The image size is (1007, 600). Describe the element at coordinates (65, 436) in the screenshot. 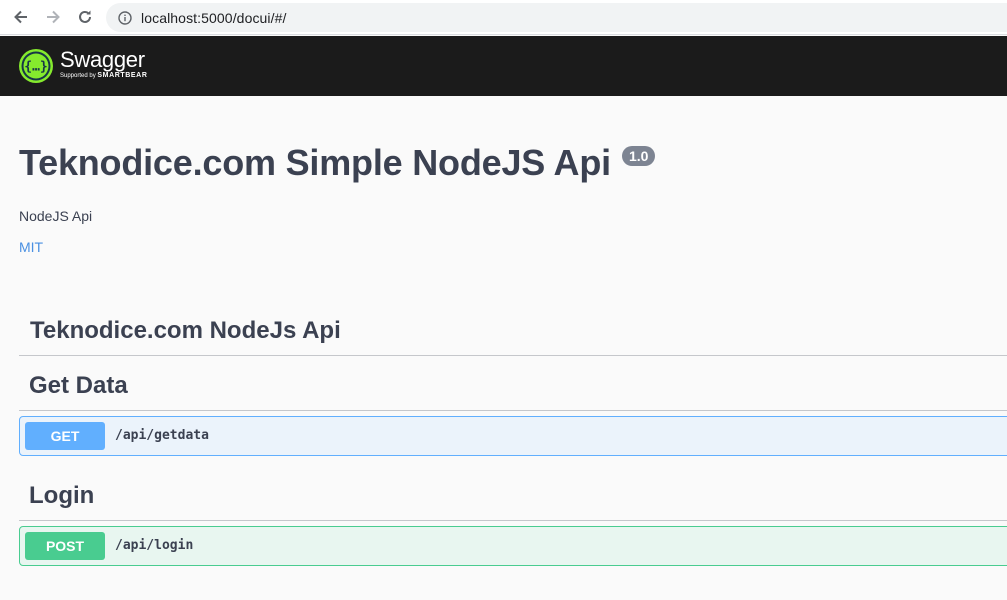

I see `method-badge-get: GET` at that location.